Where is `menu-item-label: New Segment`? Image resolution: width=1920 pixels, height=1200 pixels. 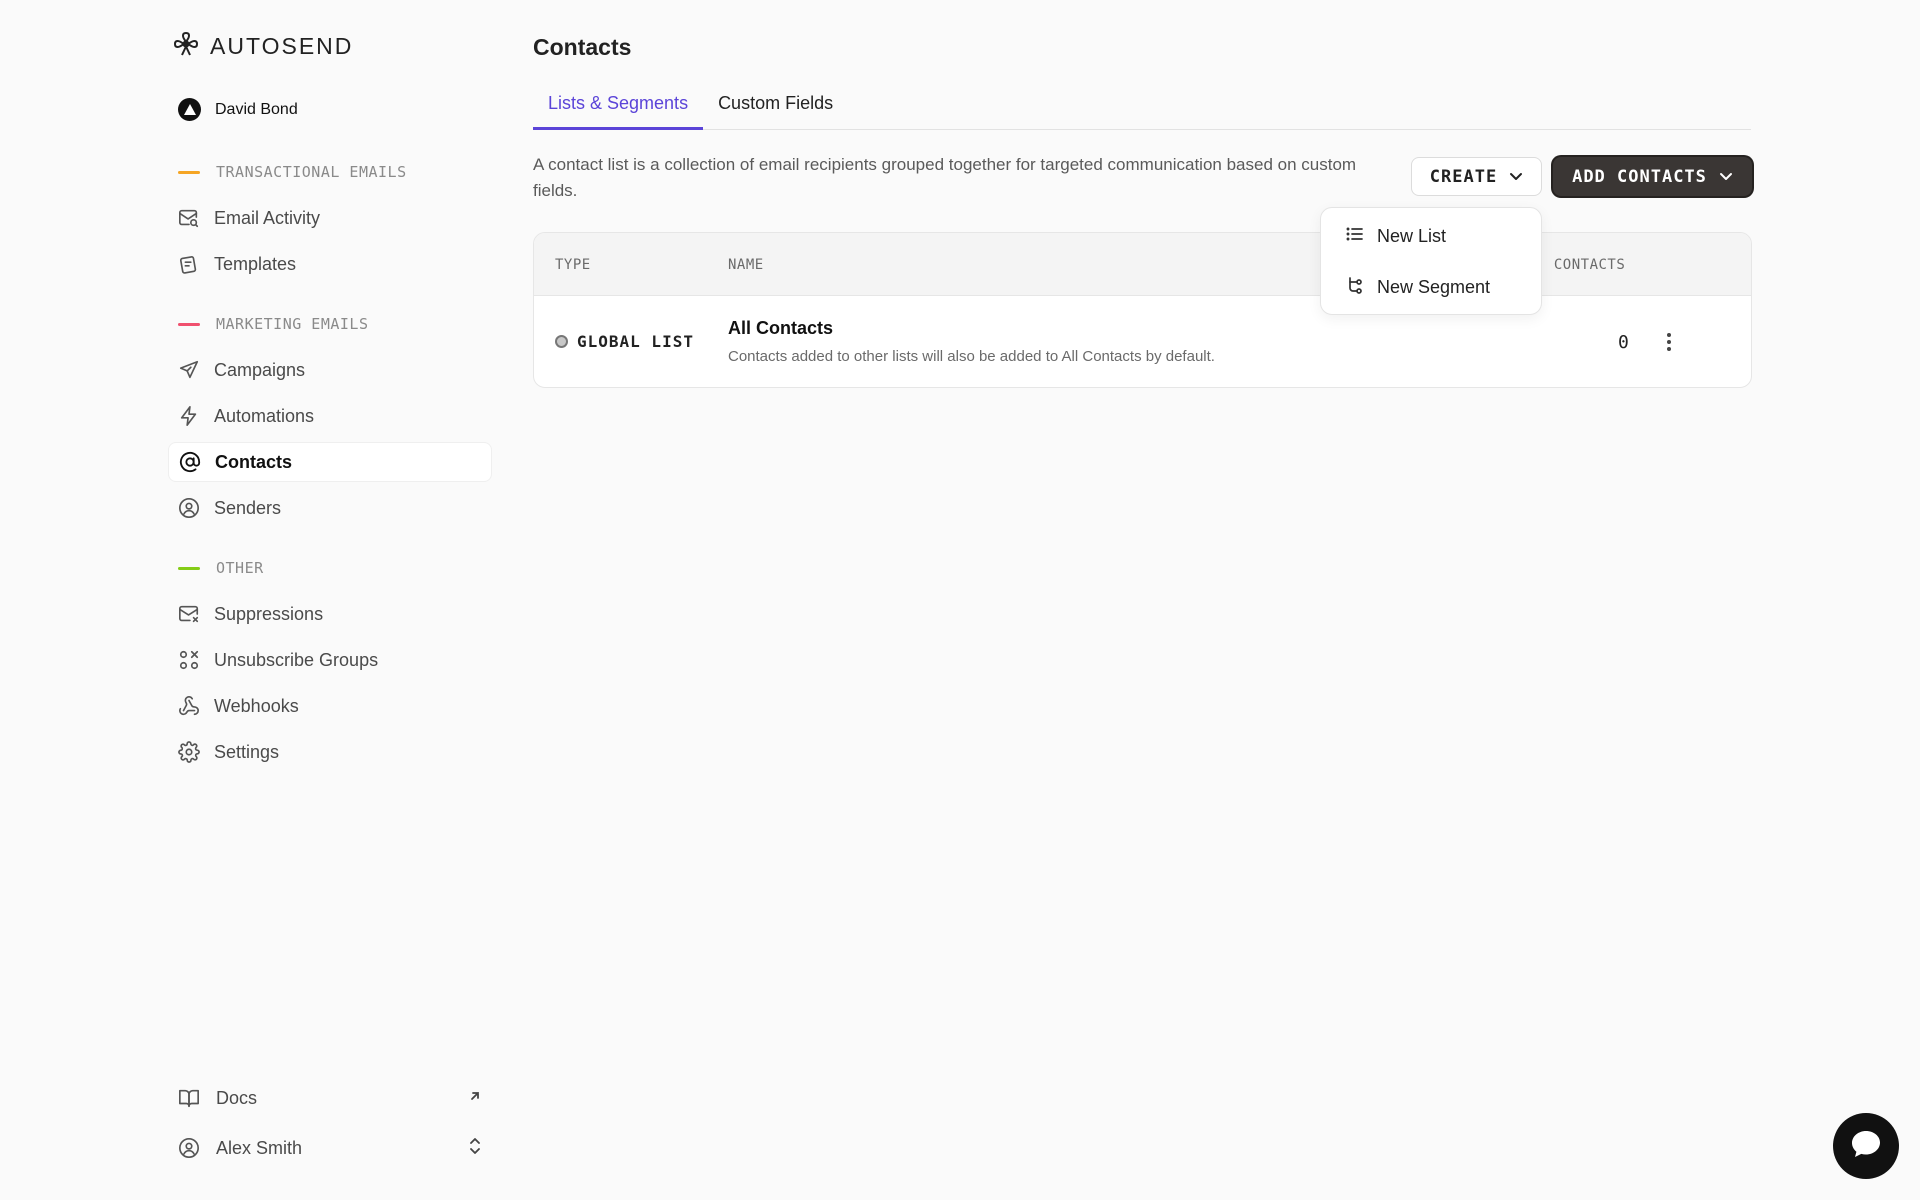
menu-item-label: New Segment is located at coordinates (1434, 287).